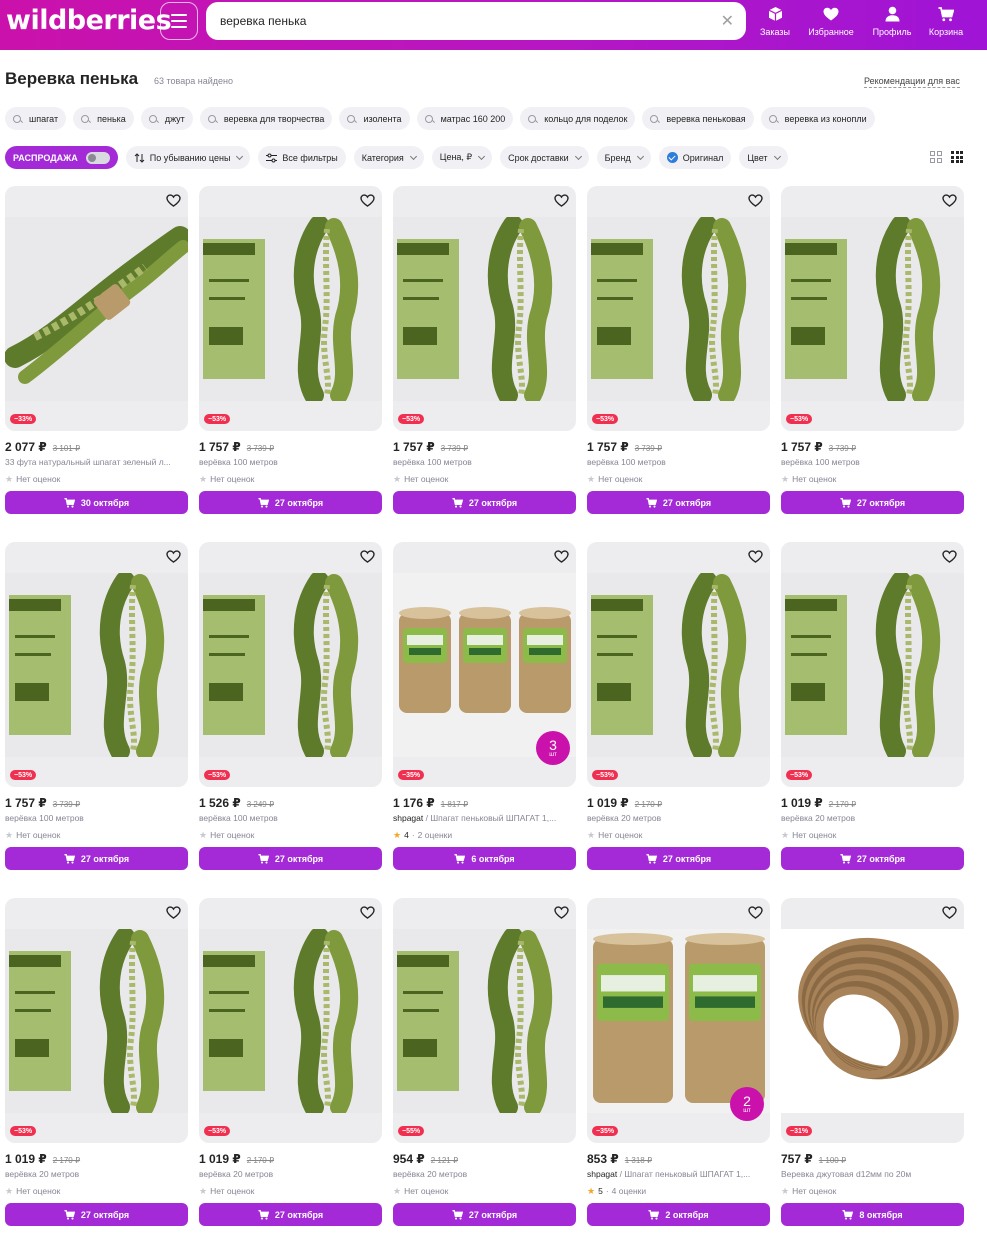 The height and width of the screenshot is (1240, 987). Describe the element at coordinates (872, 1175) in the screenshot. I see `product-name: Веревка джутовая d12мм по 20м` at that location.